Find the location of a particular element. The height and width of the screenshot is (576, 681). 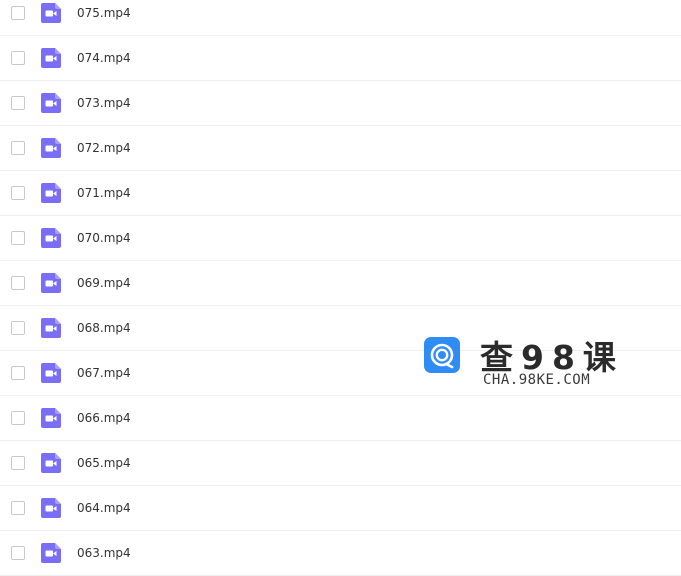

watermark: 查98课 CHA.98KE.COM is located at coordinates (520, 362).